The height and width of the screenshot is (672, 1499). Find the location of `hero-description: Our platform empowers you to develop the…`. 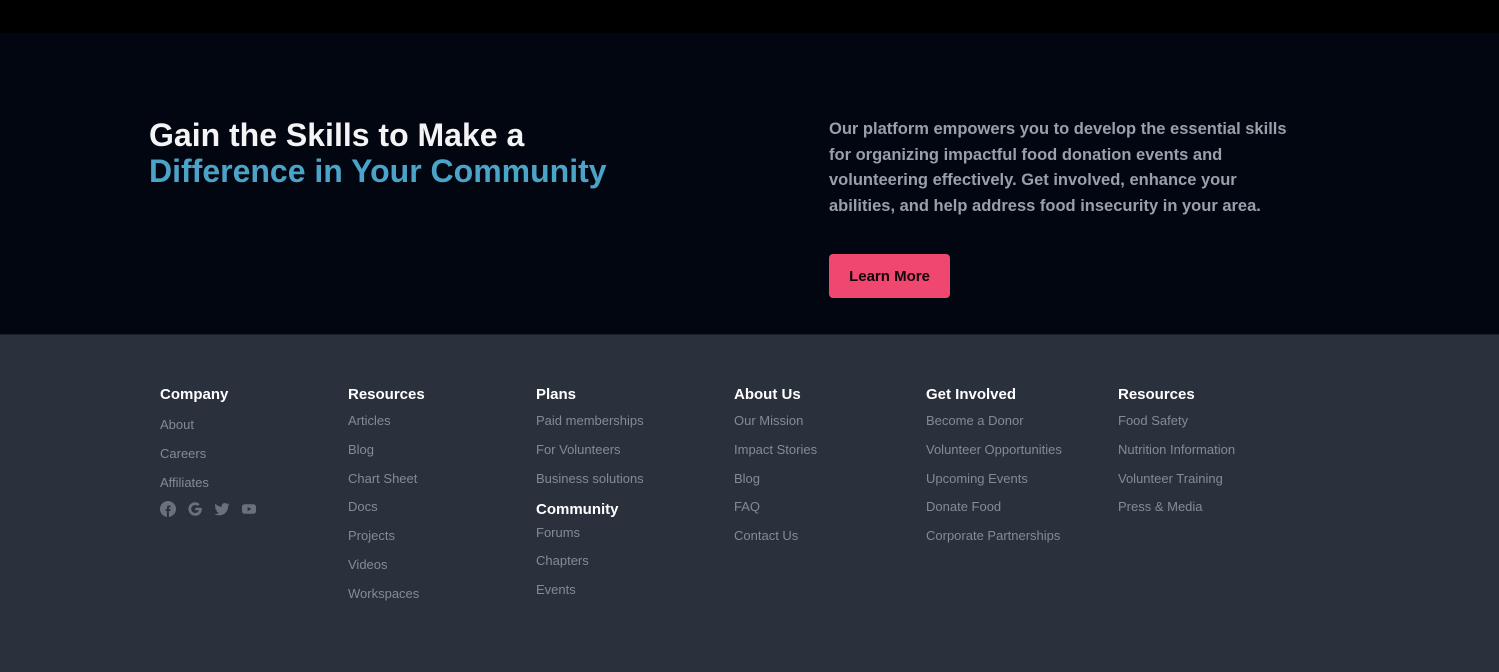

hero-description: Our platform empowers you to develop the… is located at coordinates (1058, 167).